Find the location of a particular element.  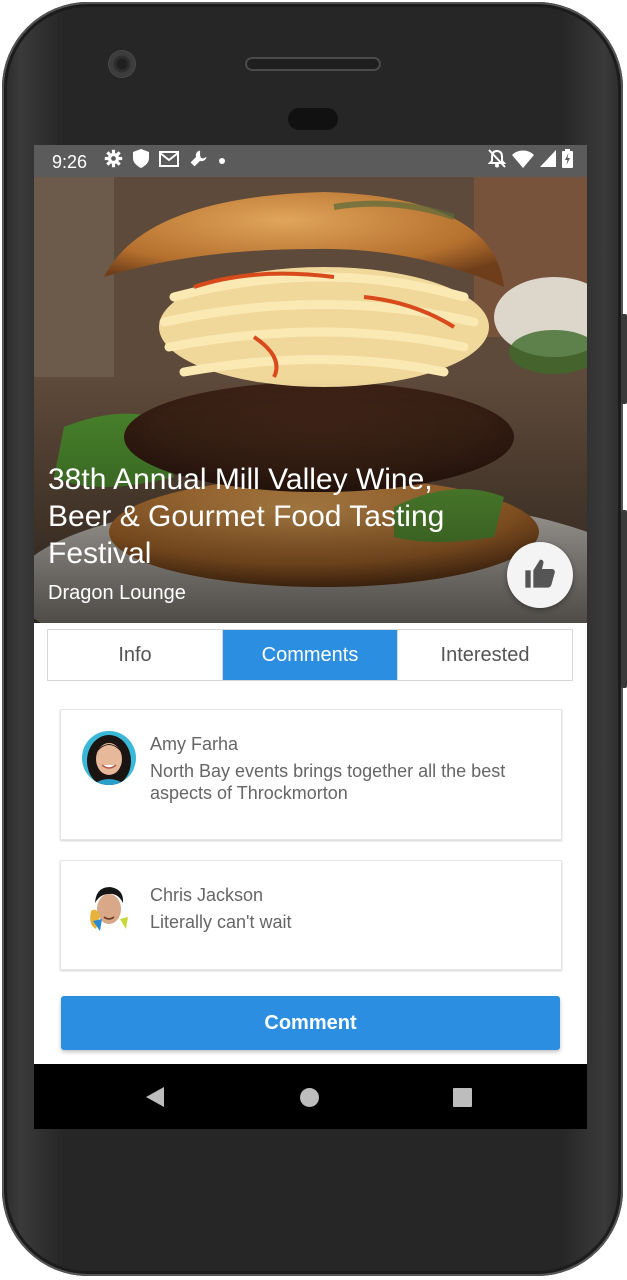

event-venue: Dragon Lounge is located at coordinates (117, 593).